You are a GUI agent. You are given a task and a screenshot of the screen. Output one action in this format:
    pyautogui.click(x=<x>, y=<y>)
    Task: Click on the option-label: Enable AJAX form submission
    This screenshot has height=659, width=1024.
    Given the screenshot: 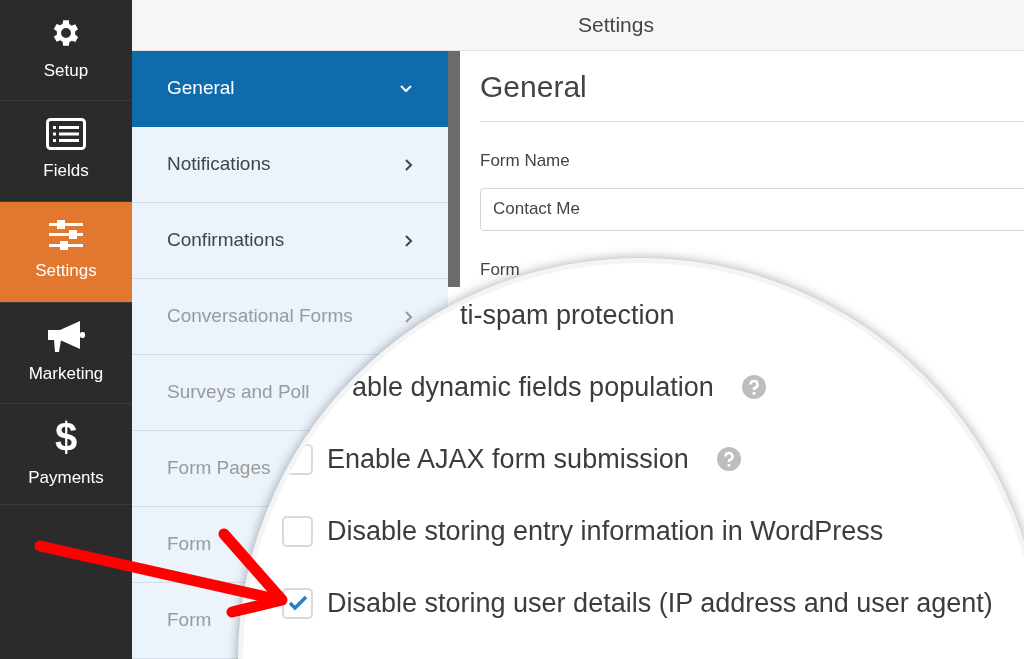 What is the action you would take?
    pyautogui.click(x=508, y=459)
    